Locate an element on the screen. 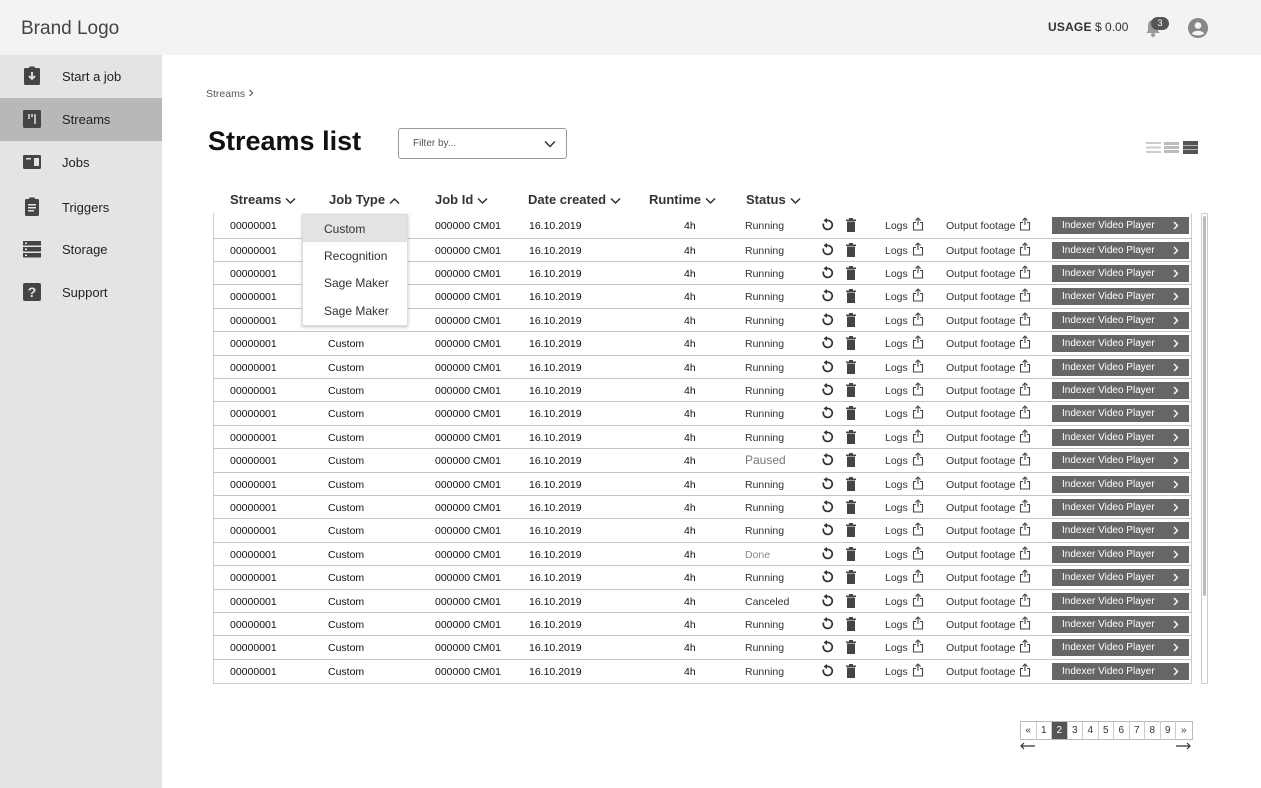 This screenshot has height=788, width=1261. column-header-job-type: Job Type is located at coordinates (364, 199).